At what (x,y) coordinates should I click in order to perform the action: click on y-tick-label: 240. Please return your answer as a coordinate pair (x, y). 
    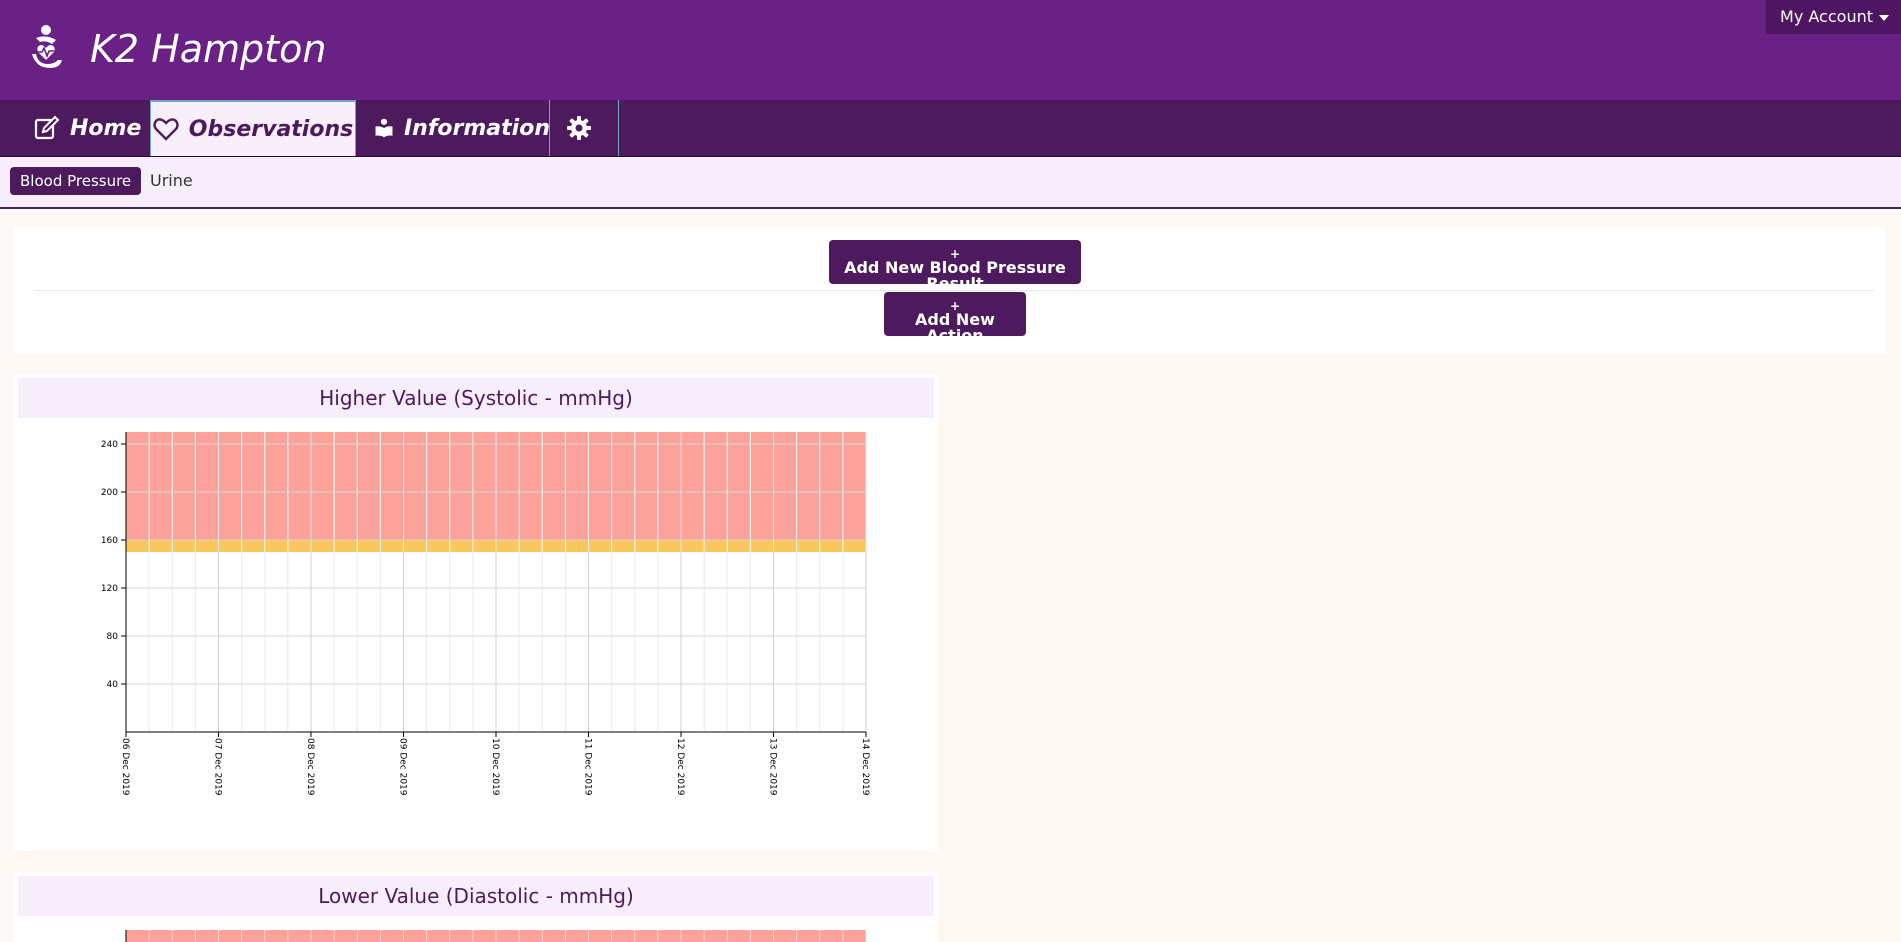
    Looking at the image, I should click on (109, 445).